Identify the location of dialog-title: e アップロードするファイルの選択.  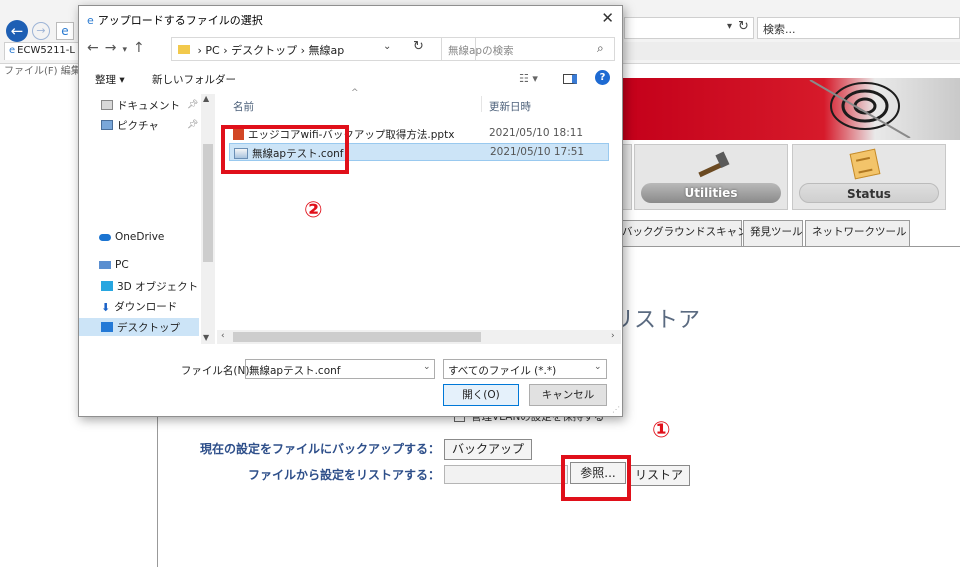
(175, 20).